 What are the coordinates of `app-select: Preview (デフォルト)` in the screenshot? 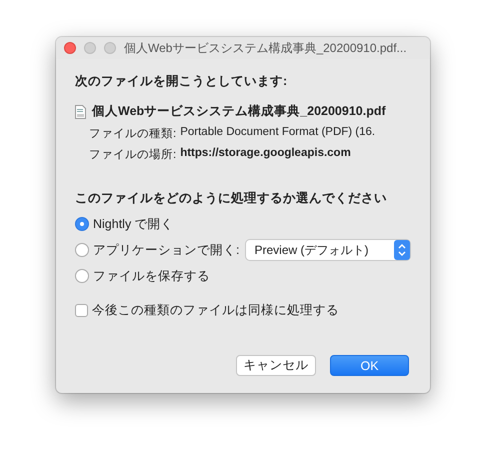 It's located at (328, 250).